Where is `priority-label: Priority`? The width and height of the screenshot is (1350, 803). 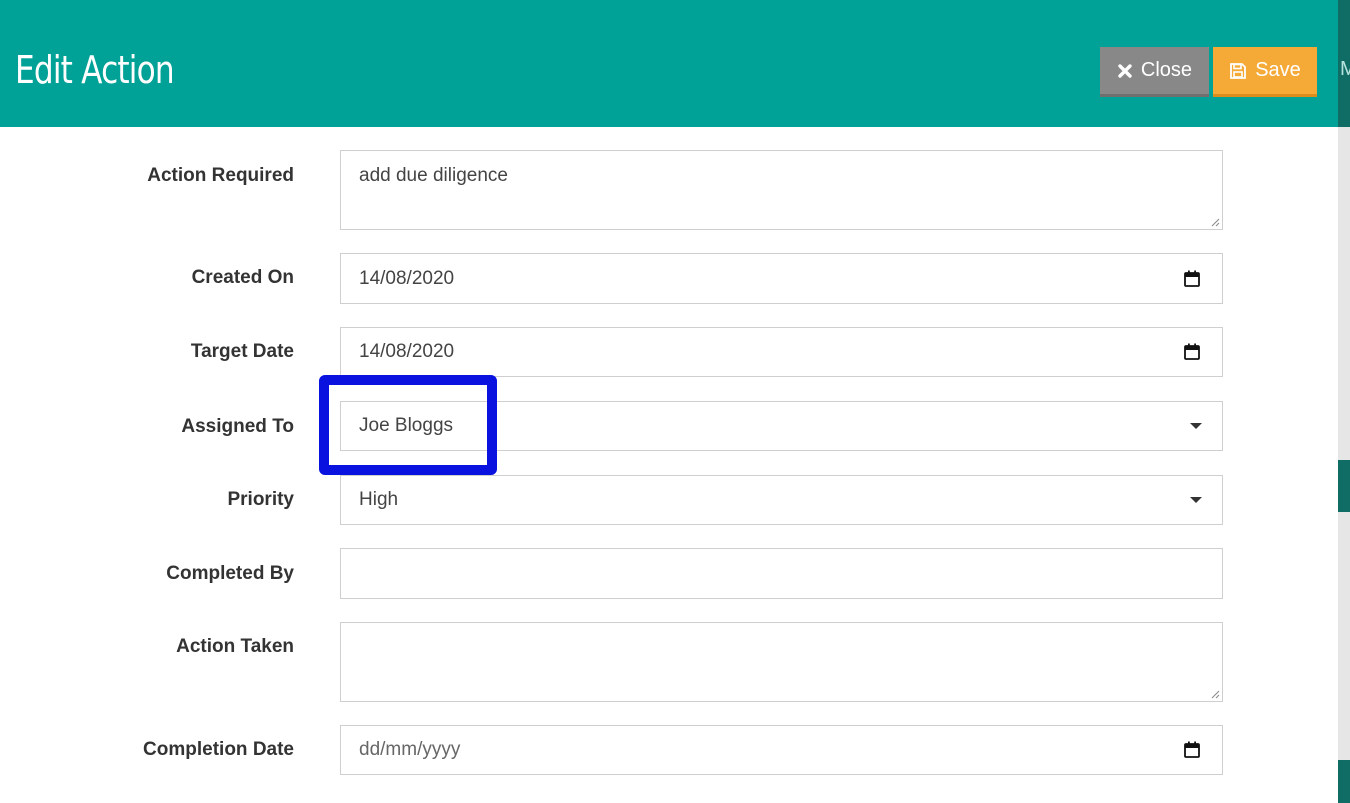
priority-label: Priority is located at coordinates (260, 499).